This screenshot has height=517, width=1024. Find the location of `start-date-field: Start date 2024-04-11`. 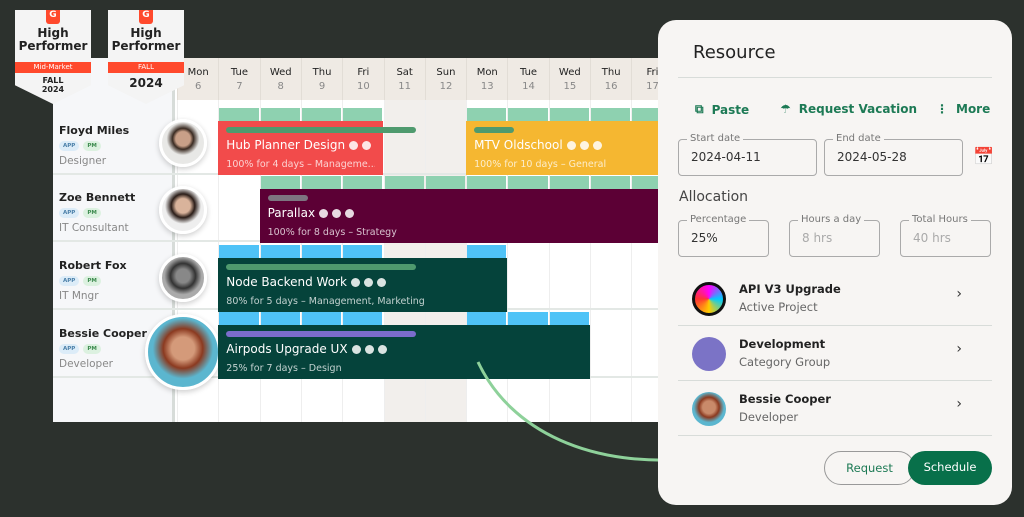

start-date-field: Start date 2024-04-11 is located at coordinates (747, 154).